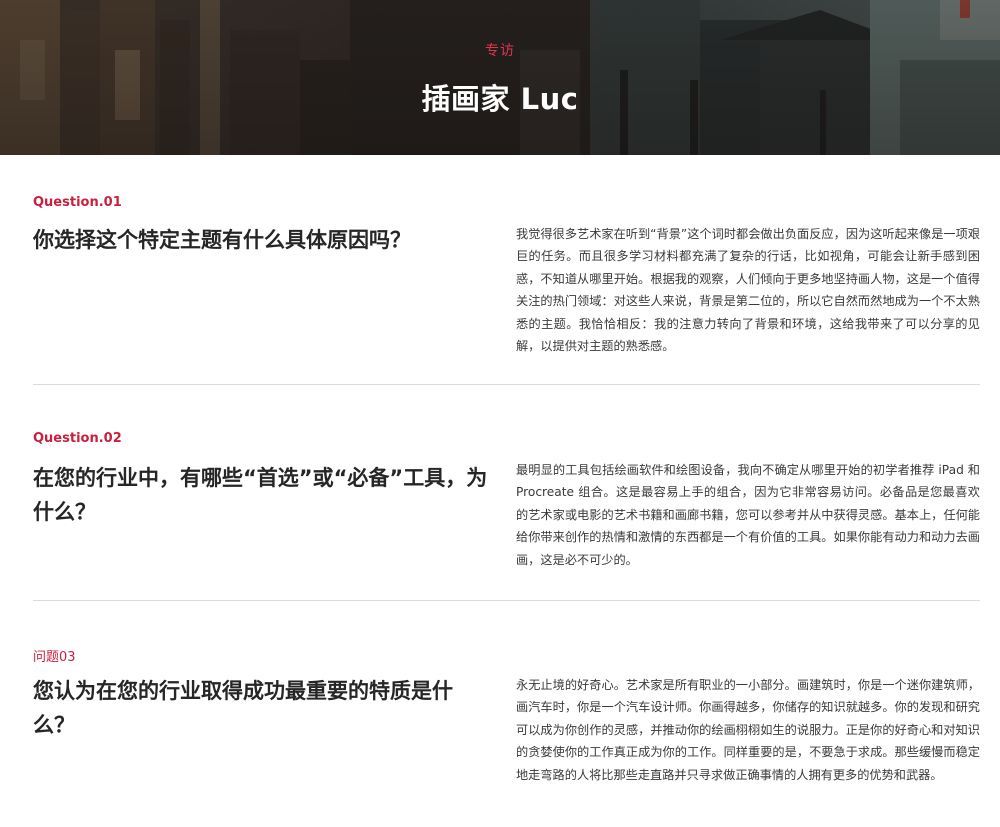 This screenshot has height=827, width=1000. I want to click on question-heading: 在您的行业中，有哪些“首选”或“必备”工具，为什么？, so click(260, 495).